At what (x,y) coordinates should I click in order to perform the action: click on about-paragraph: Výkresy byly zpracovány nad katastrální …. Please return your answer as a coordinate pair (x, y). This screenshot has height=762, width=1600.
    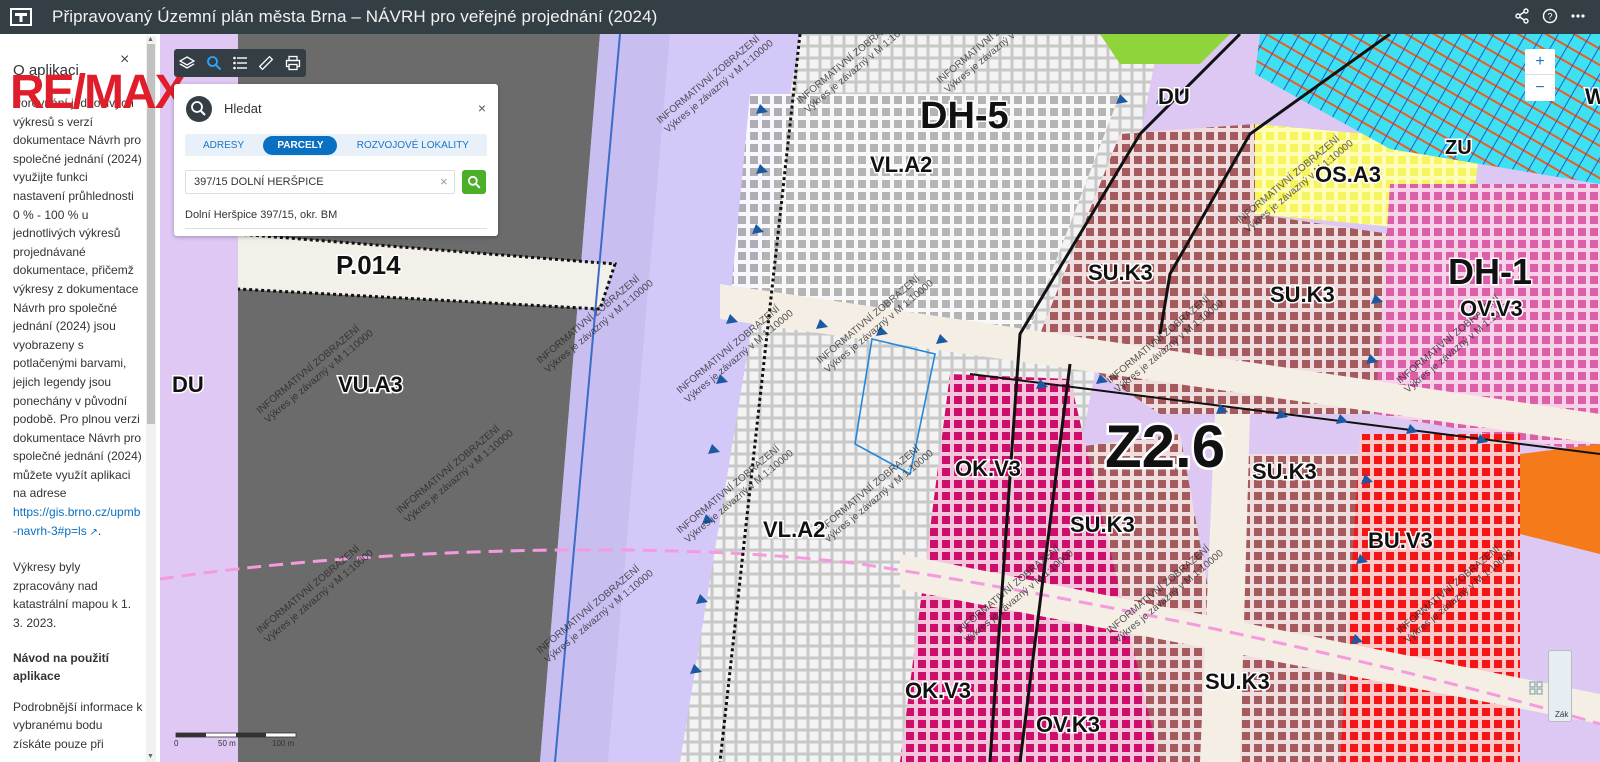
    Looking at the image, I should click on (72, 595).